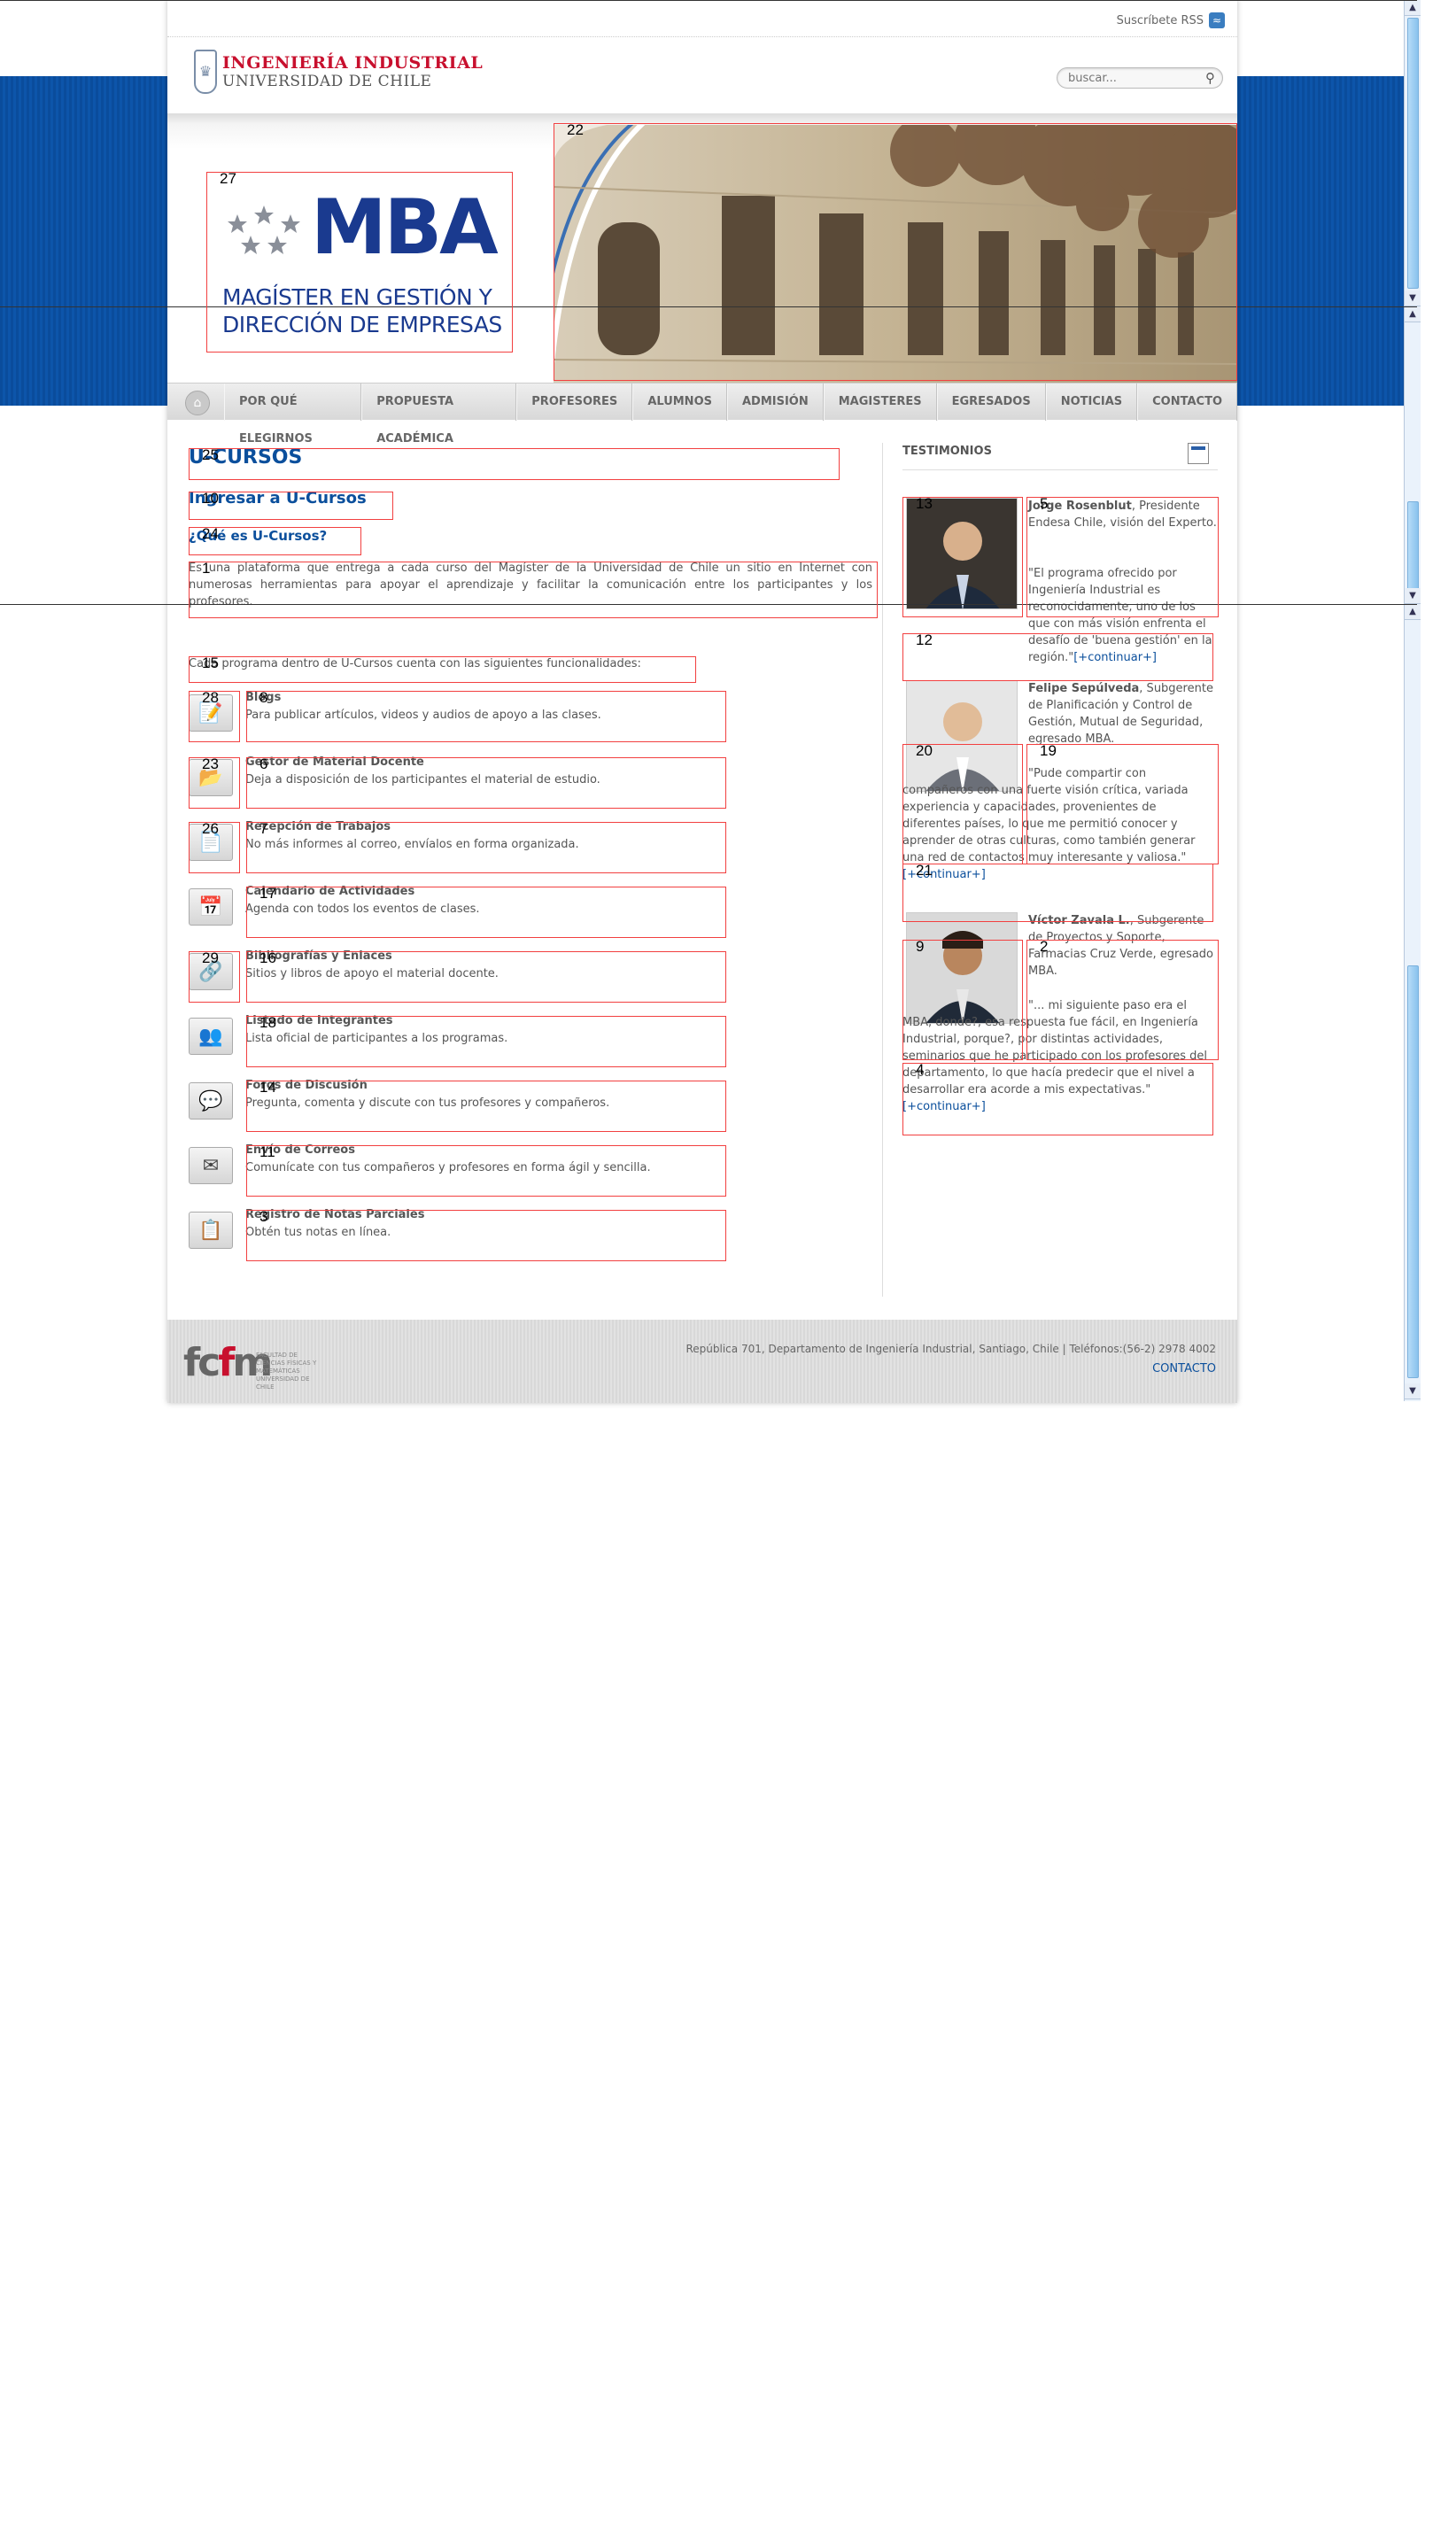  What do you see at coordinates (947, 451) in the screenshot?
I see `sidebar-title: TESTIMONIOS` at bounding box center [947, 451].